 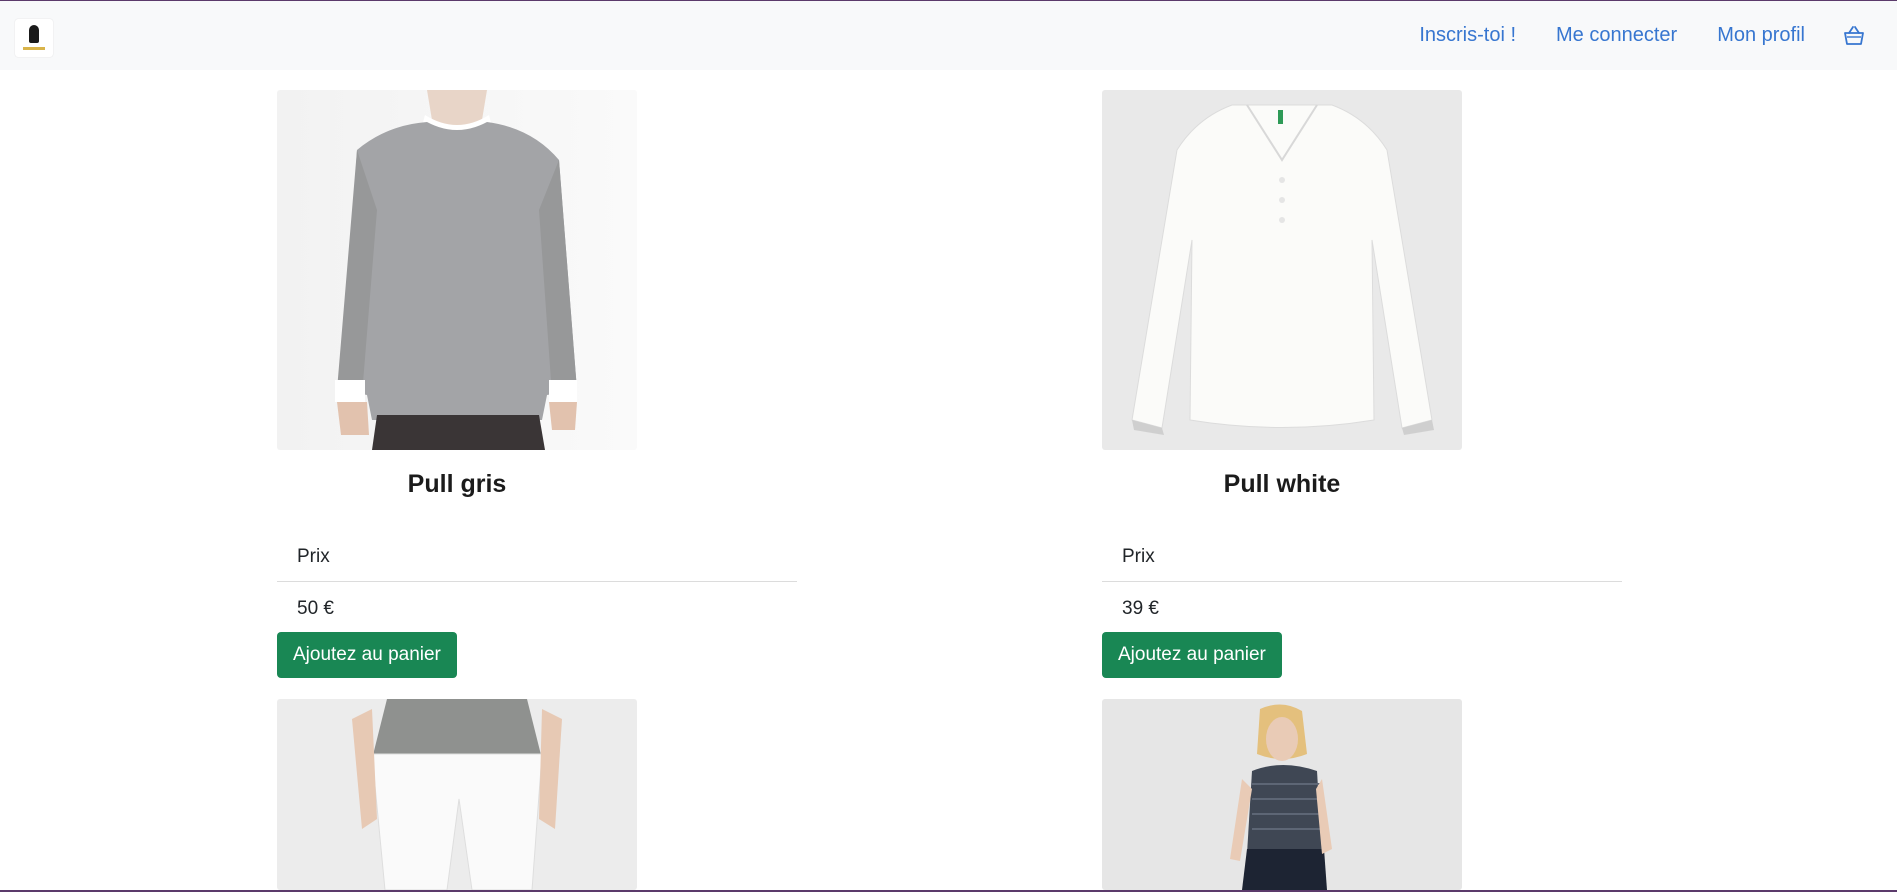 I want to click on navbar: Inscris-toi ! Me connecter Mon profil, so click(x=948, y=35).